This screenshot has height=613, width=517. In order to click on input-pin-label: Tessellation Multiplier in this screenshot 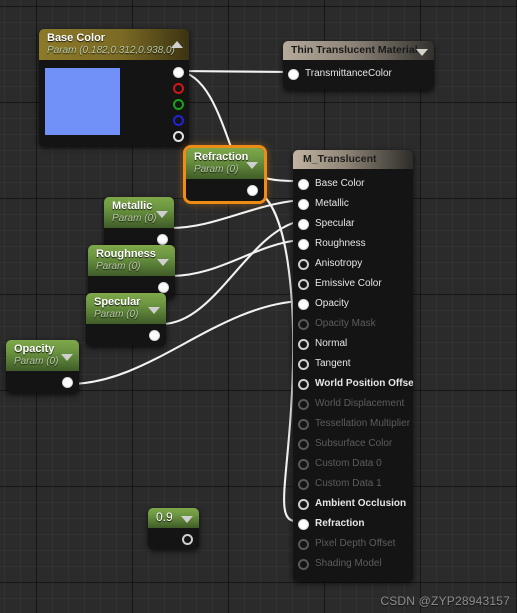, I will do `click(363, 424)`.